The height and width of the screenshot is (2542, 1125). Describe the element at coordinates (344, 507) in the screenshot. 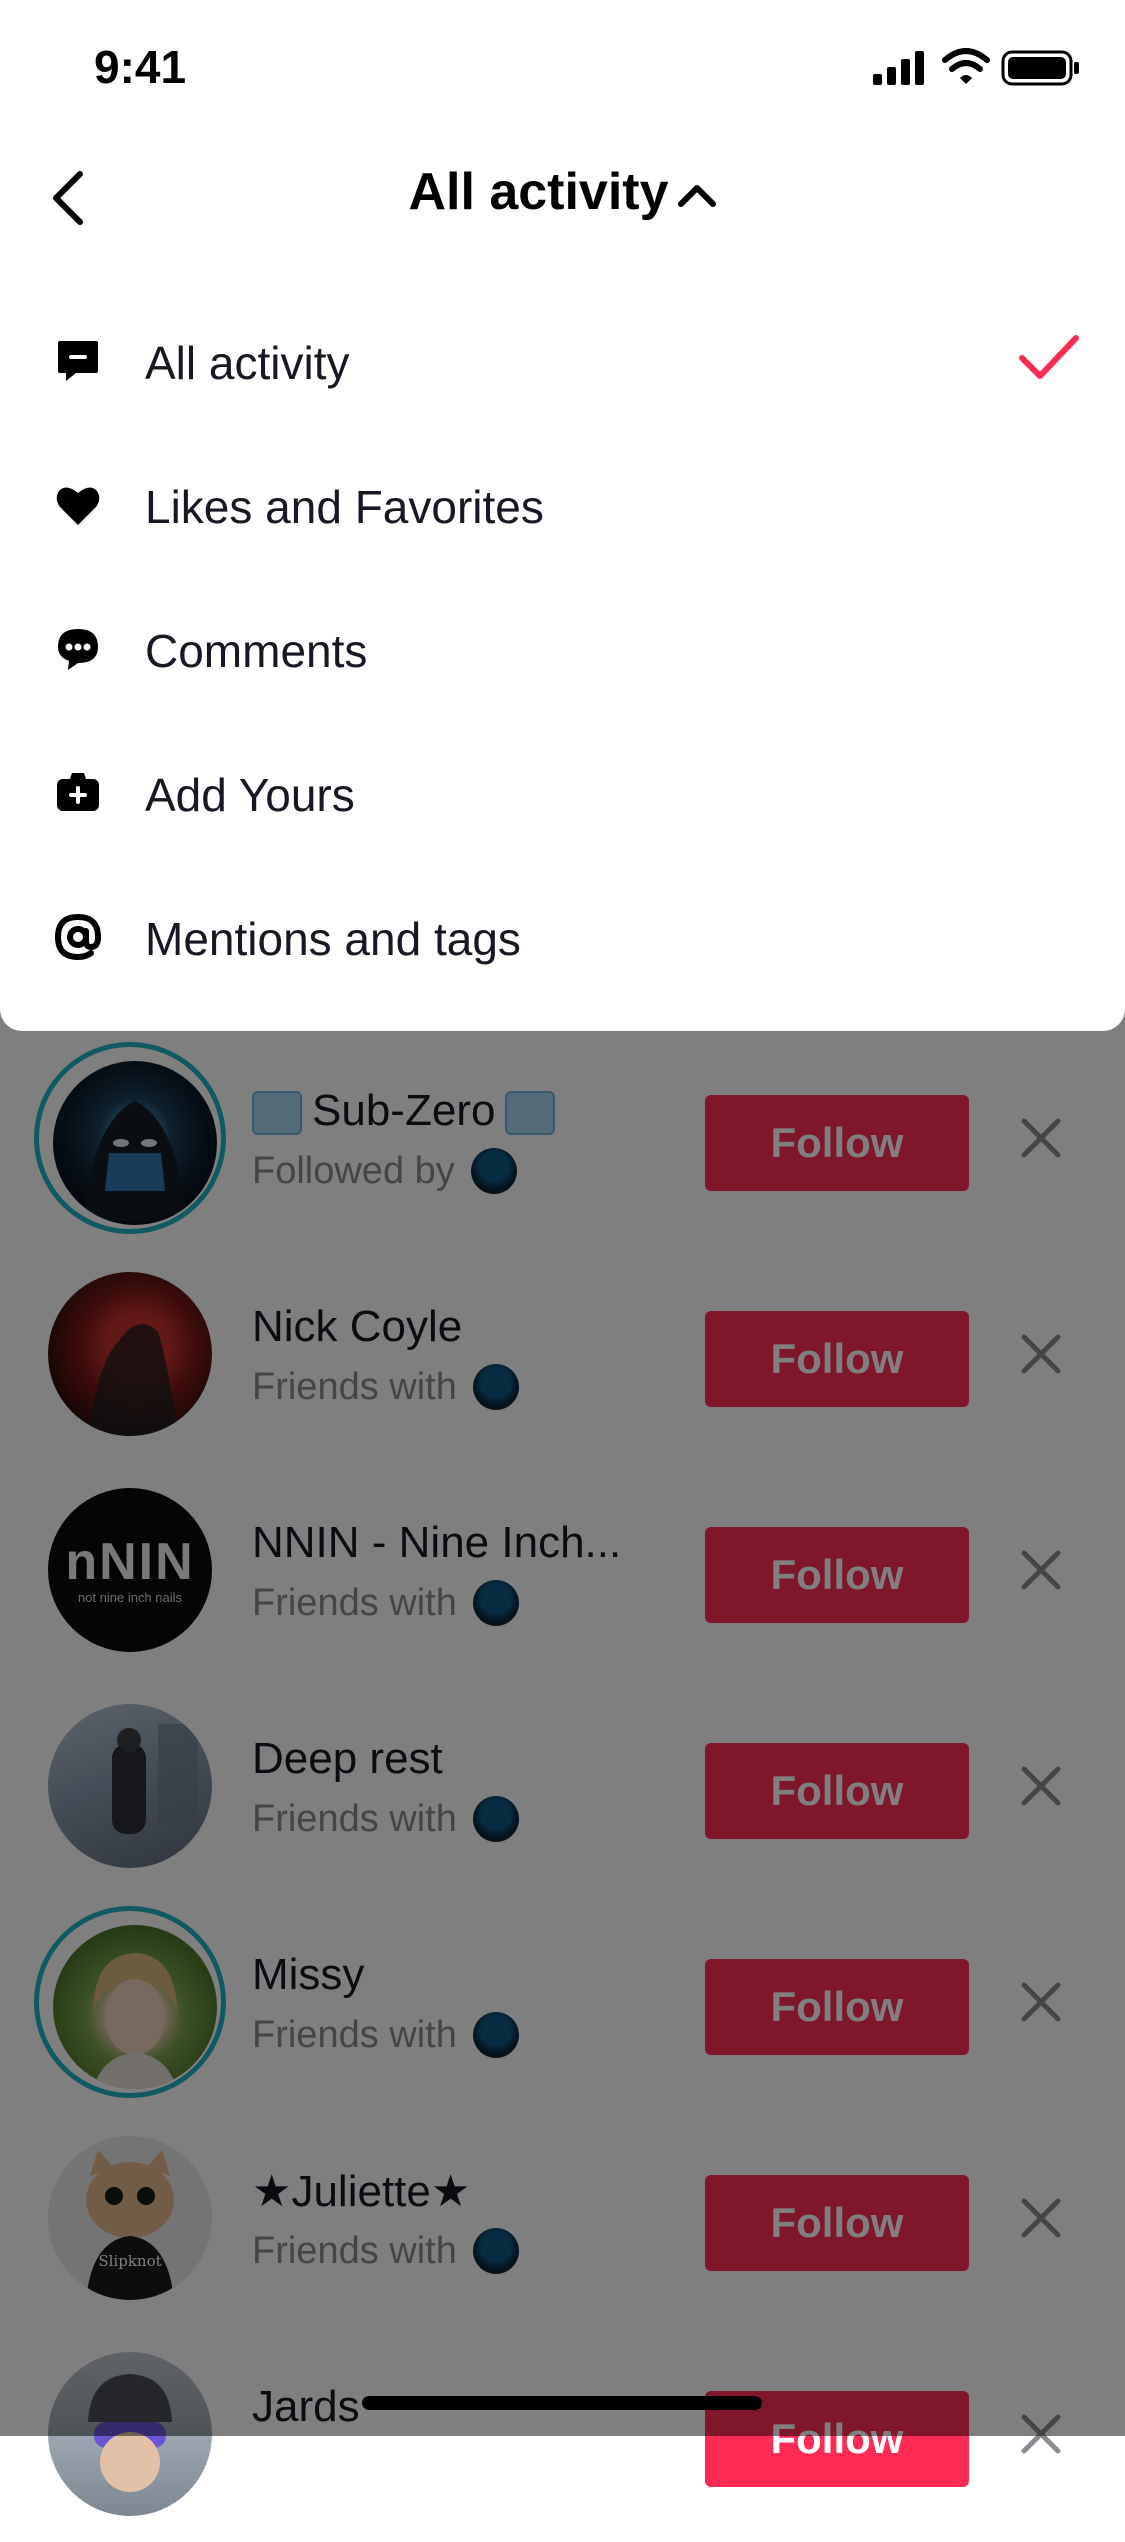

I see `menu-item-label: Likes and Favorites` at that location.